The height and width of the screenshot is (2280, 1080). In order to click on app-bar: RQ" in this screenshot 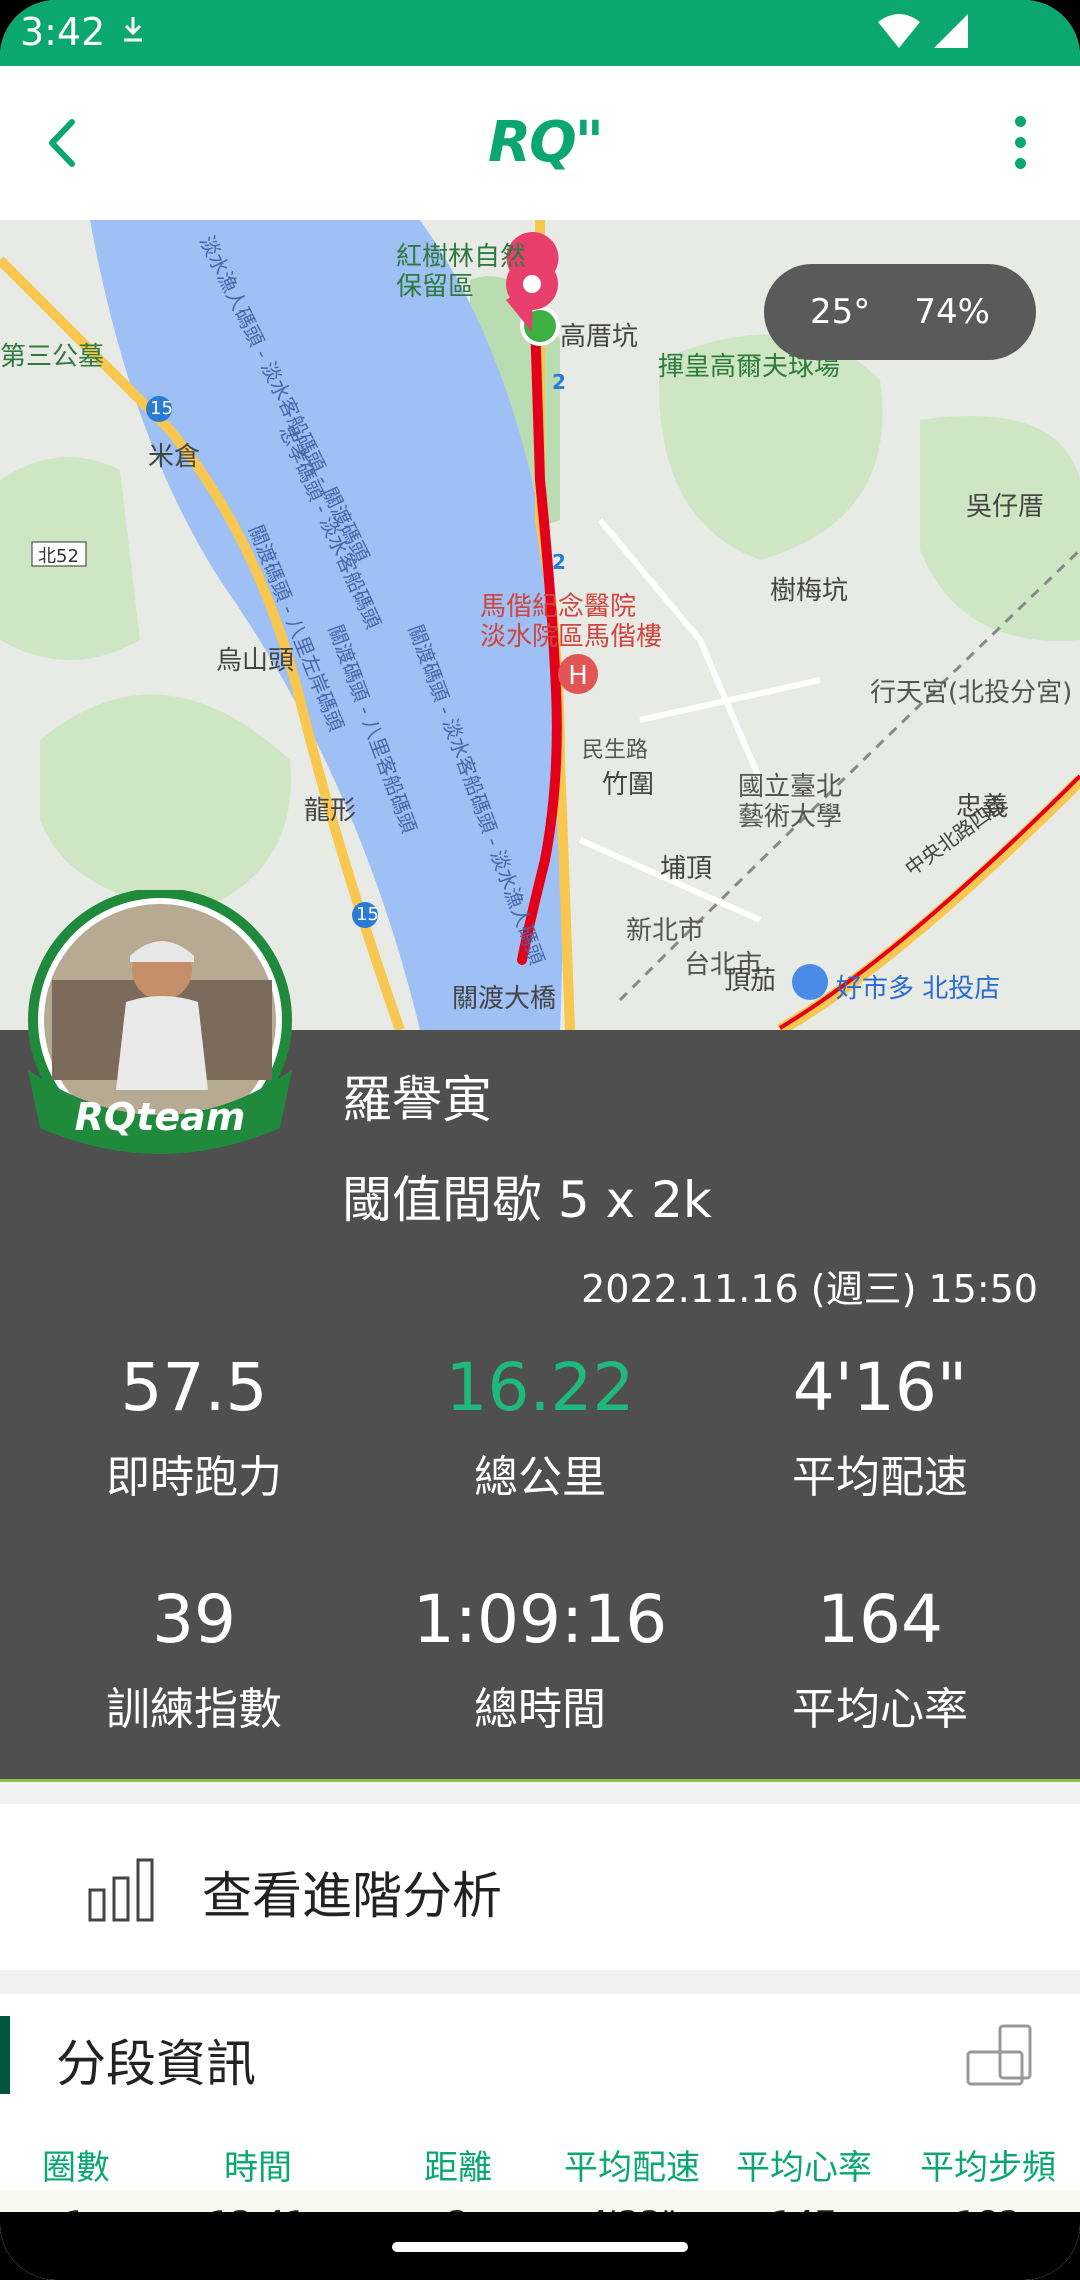, I will do `click(540, 143)`.